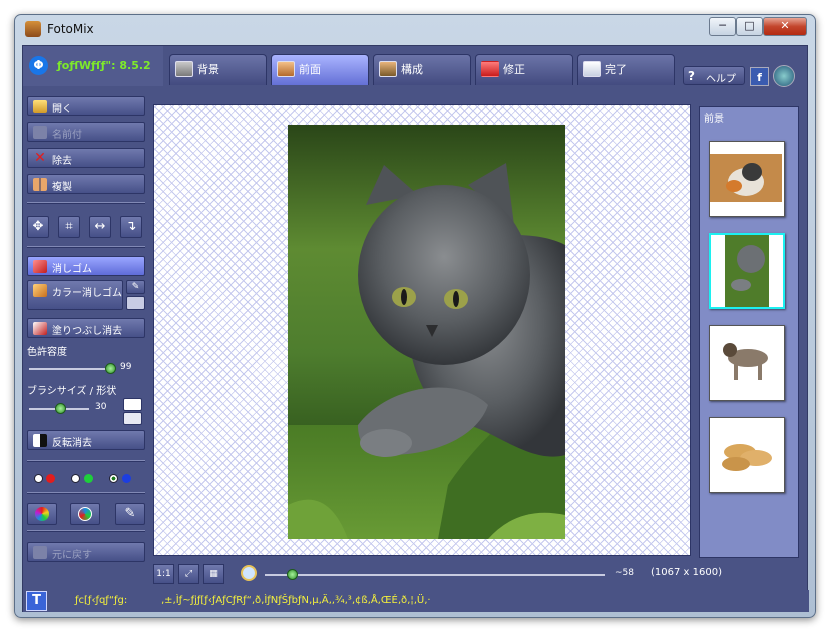 The height and width of the screenshot is (635, 834). What do you see at coordinates (759, 76) in the screenshot?
I see `facebook-icon: f` at bounding box center [759, 76].